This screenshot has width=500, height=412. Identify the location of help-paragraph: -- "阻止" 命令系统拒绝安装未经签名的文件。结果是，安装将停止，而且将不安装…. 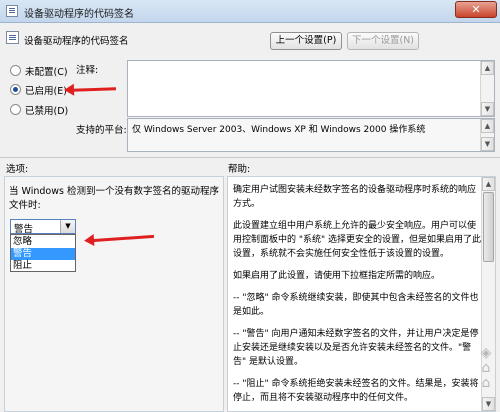
(356, 391).